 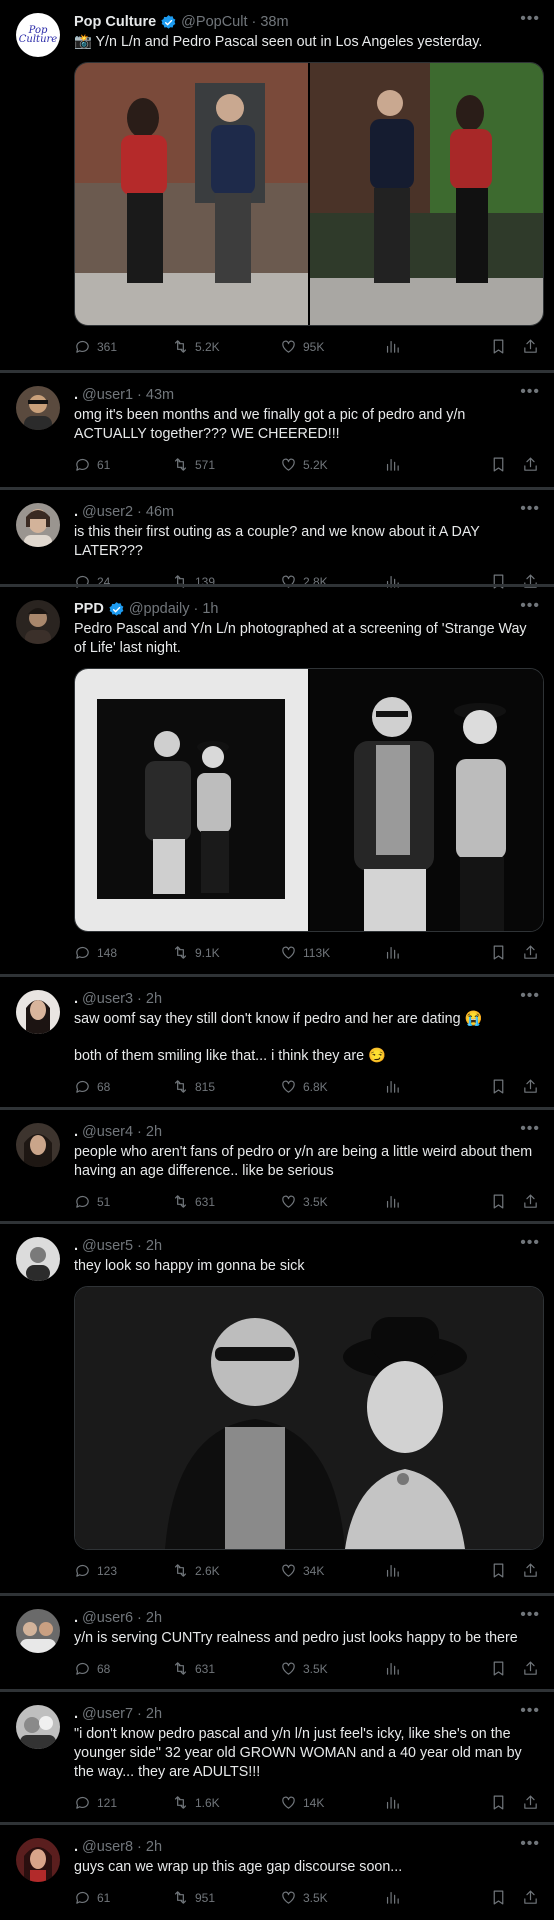 What do you see at coordinates (302, 346) in the screenshot?
I see `like-button: 95K` at bounding box center [302, 346].